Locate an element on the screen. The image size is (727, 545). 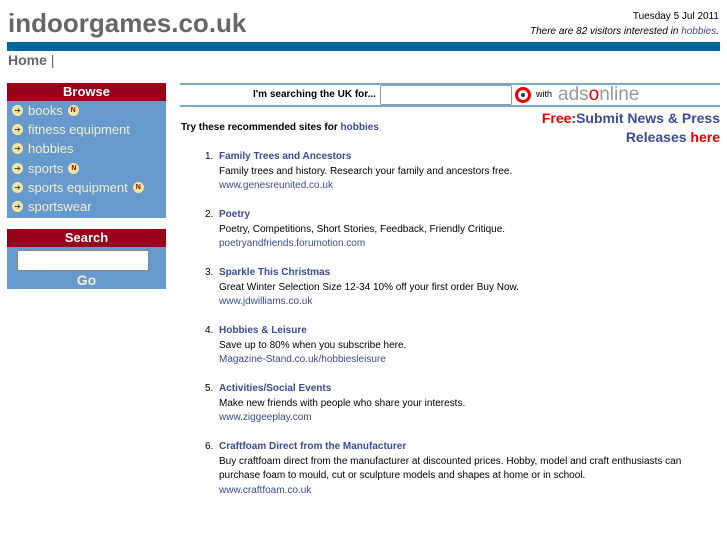
result-number: 2. is located at coordinates (209, 214).